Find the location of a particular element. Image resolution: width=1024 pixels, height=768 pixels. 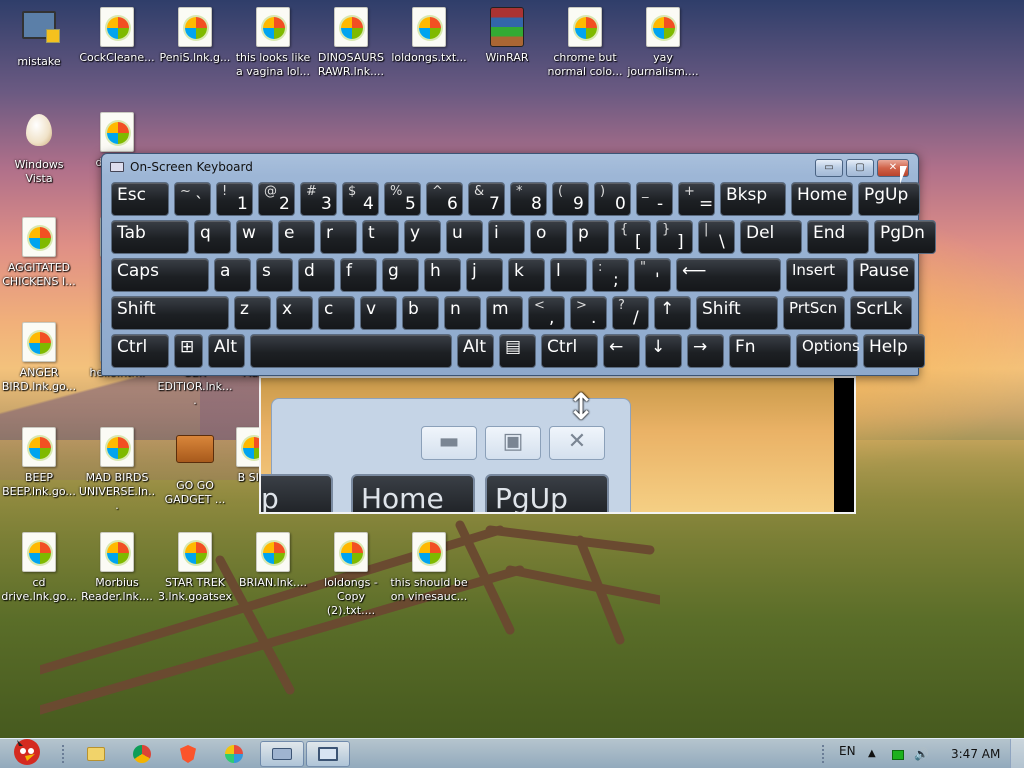

key-d: d is located at coordinates (316, 275).